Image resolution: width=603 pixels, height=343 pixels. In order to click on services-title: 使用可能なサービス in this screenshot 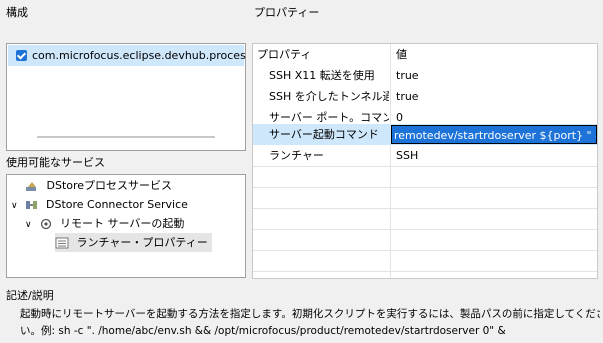, I will do `click(55, 162)`.